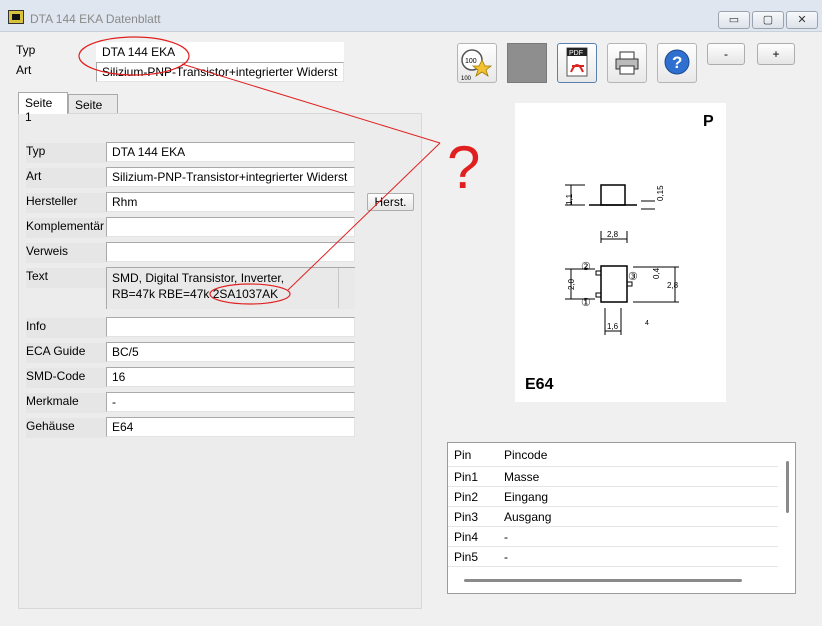 This screenshot has width=822, height=626. I want to click on eca-database-icon: 100 100, so click(477, 65).